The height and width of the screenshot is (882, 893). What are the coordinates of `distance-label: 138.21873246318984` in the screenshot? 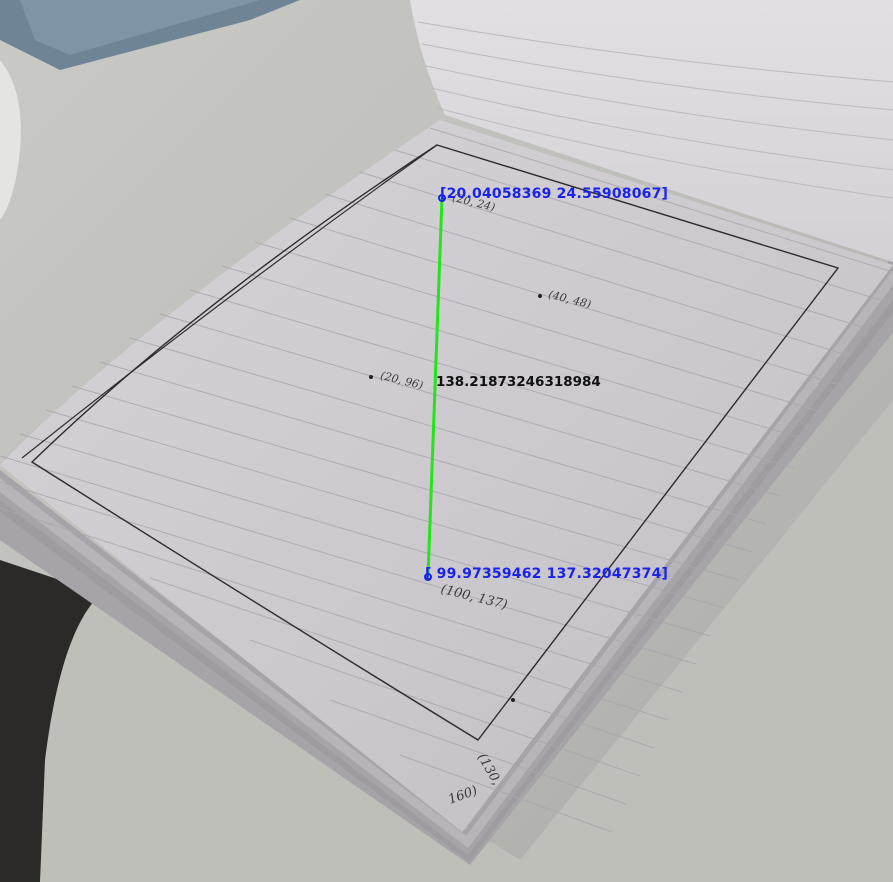 It's located at (518, 382).